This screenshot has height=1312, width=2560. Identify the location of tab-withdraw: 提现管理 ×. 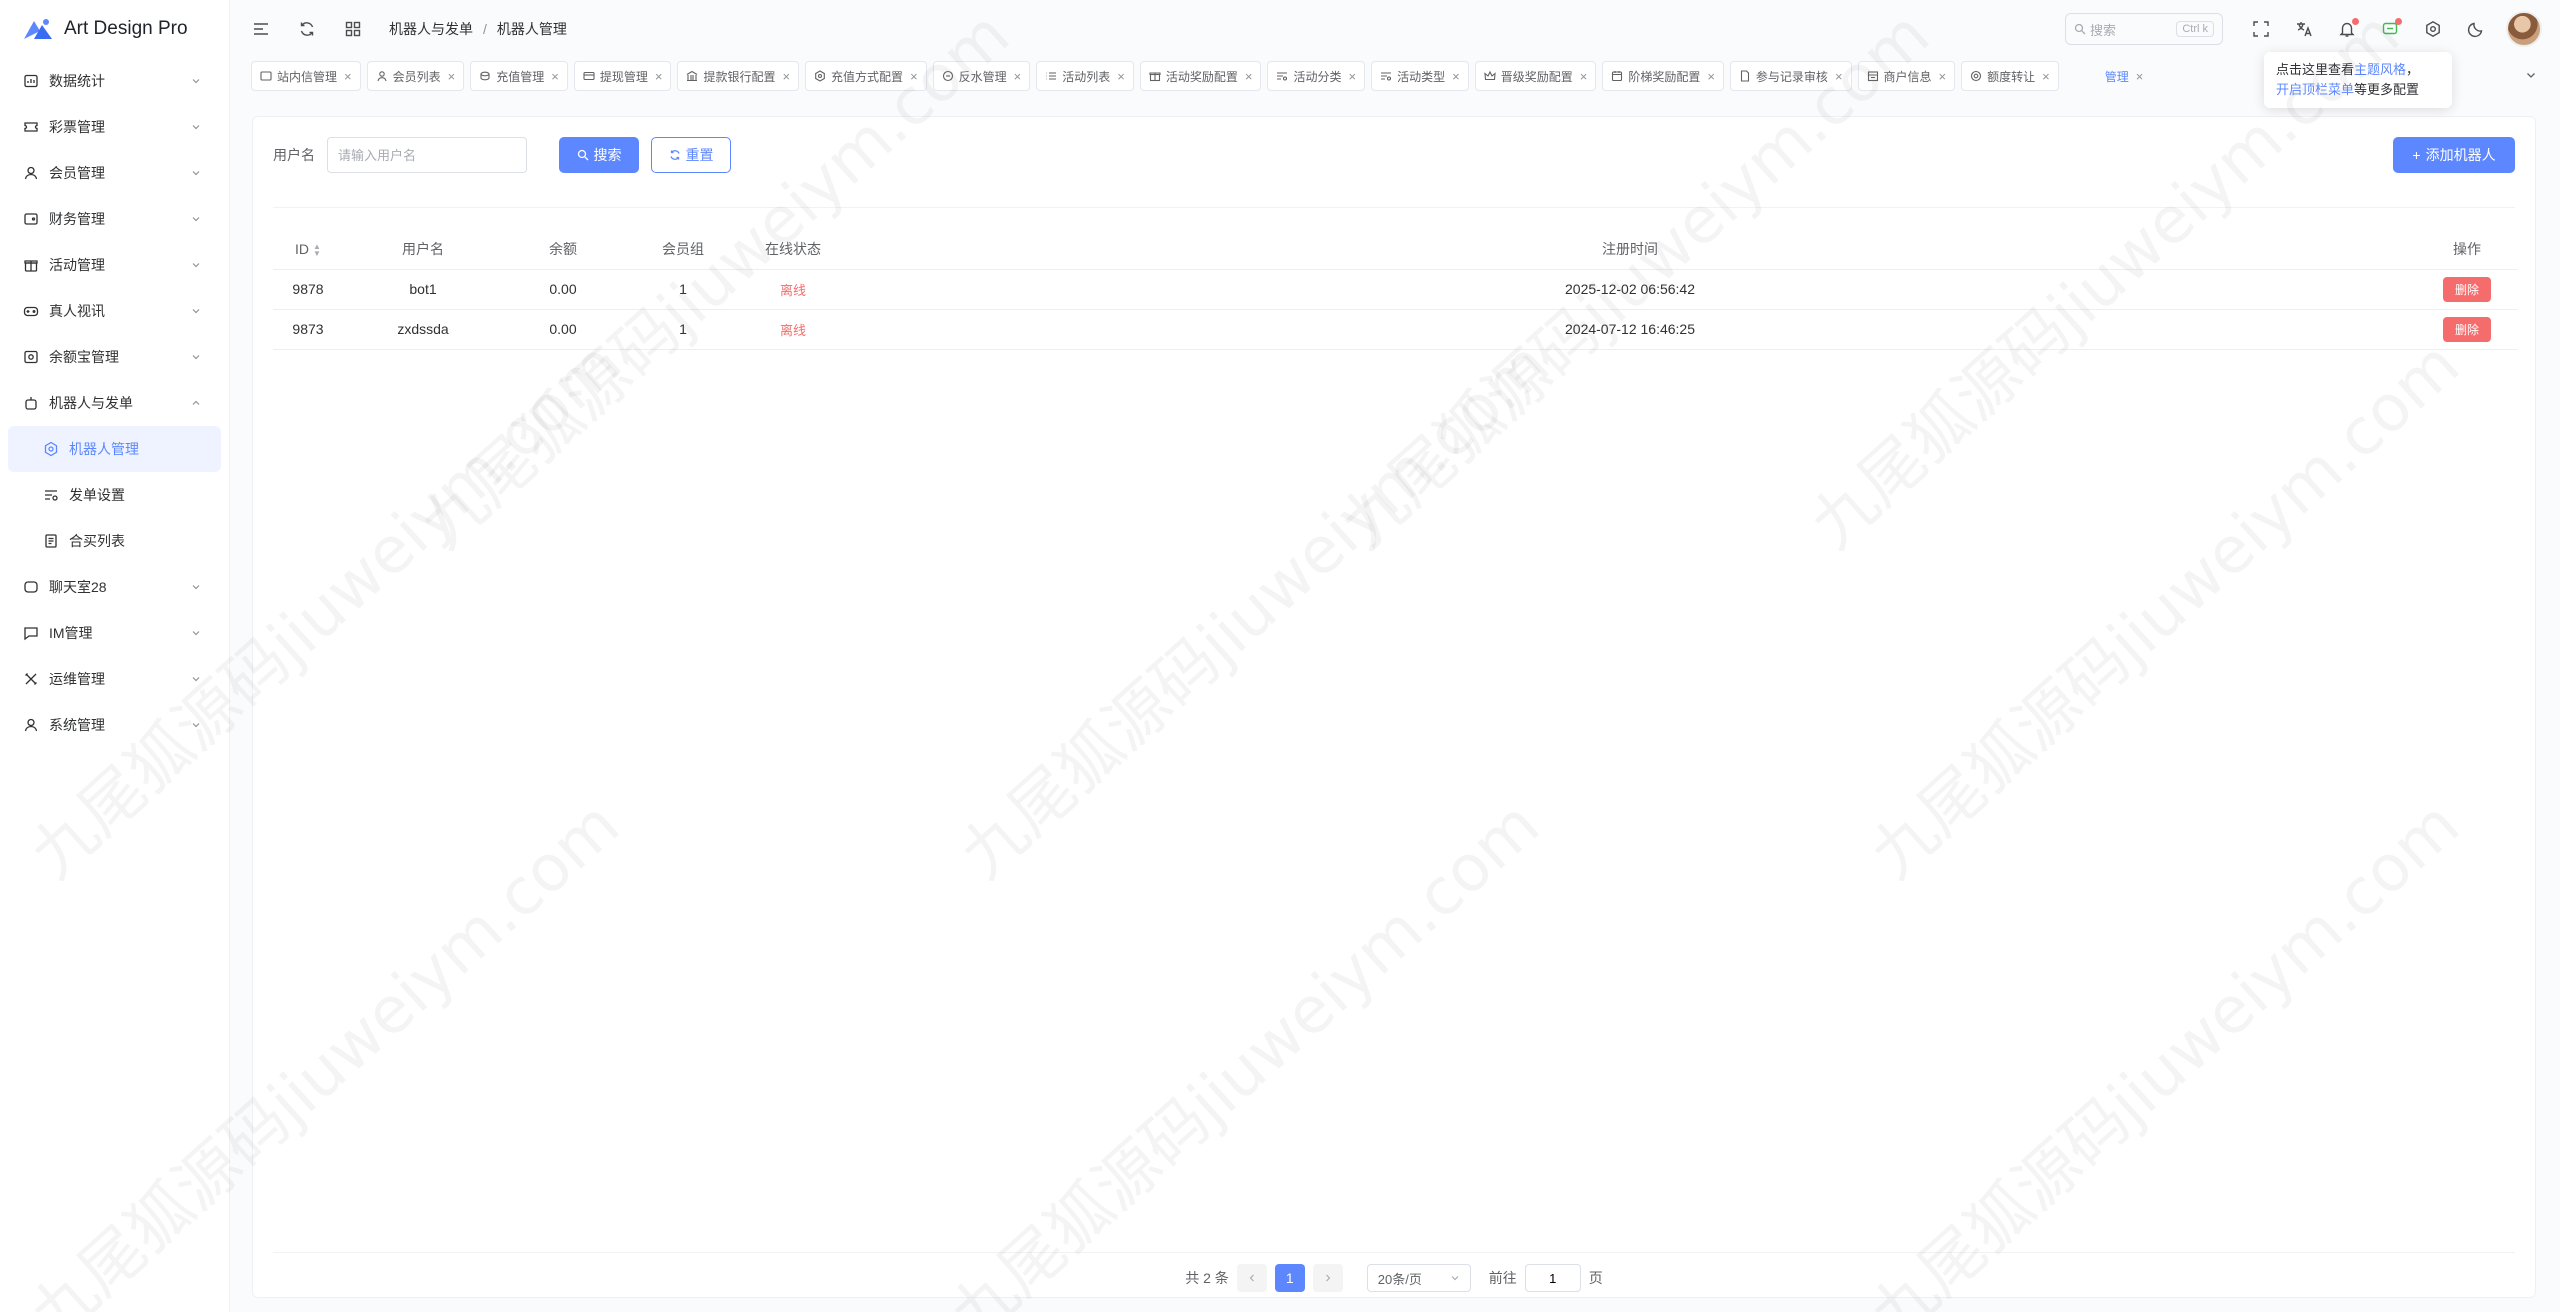
(622, 76).